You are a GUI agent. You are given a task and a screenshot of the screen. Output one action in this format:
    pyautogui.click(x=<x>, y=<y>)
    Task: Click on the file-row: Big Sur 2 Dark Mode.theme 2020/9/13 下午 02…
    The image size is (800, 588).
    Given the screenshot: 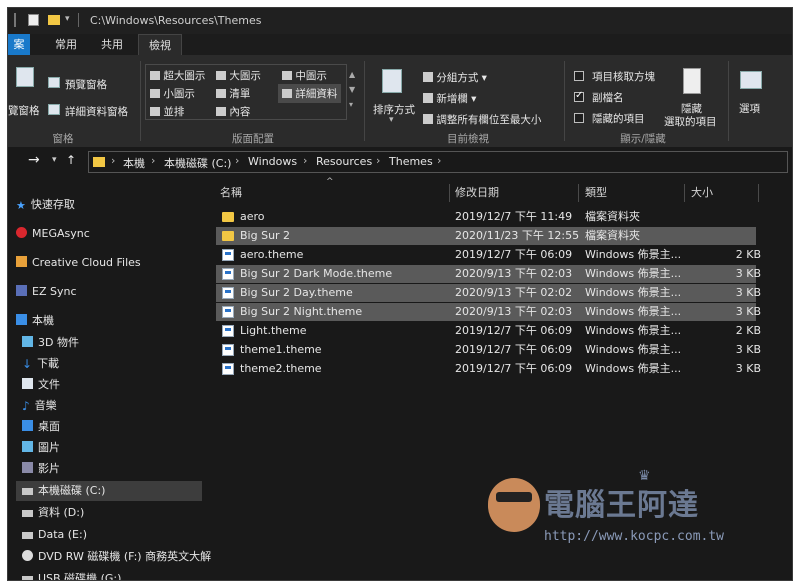 What is the action you would take?
    pyautogui.click(x=488, y=274)
    